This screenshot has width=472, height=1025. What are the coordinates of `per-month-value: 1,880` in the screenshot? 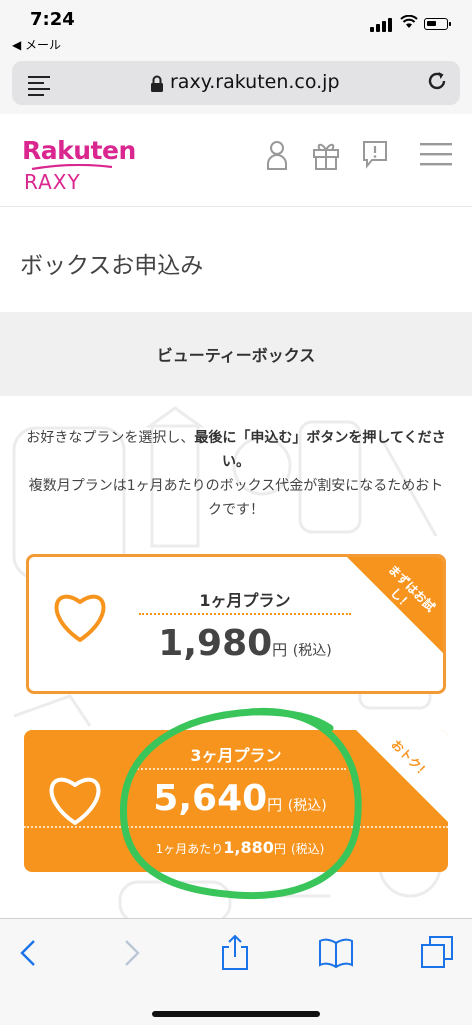 It's located at (248, 847).